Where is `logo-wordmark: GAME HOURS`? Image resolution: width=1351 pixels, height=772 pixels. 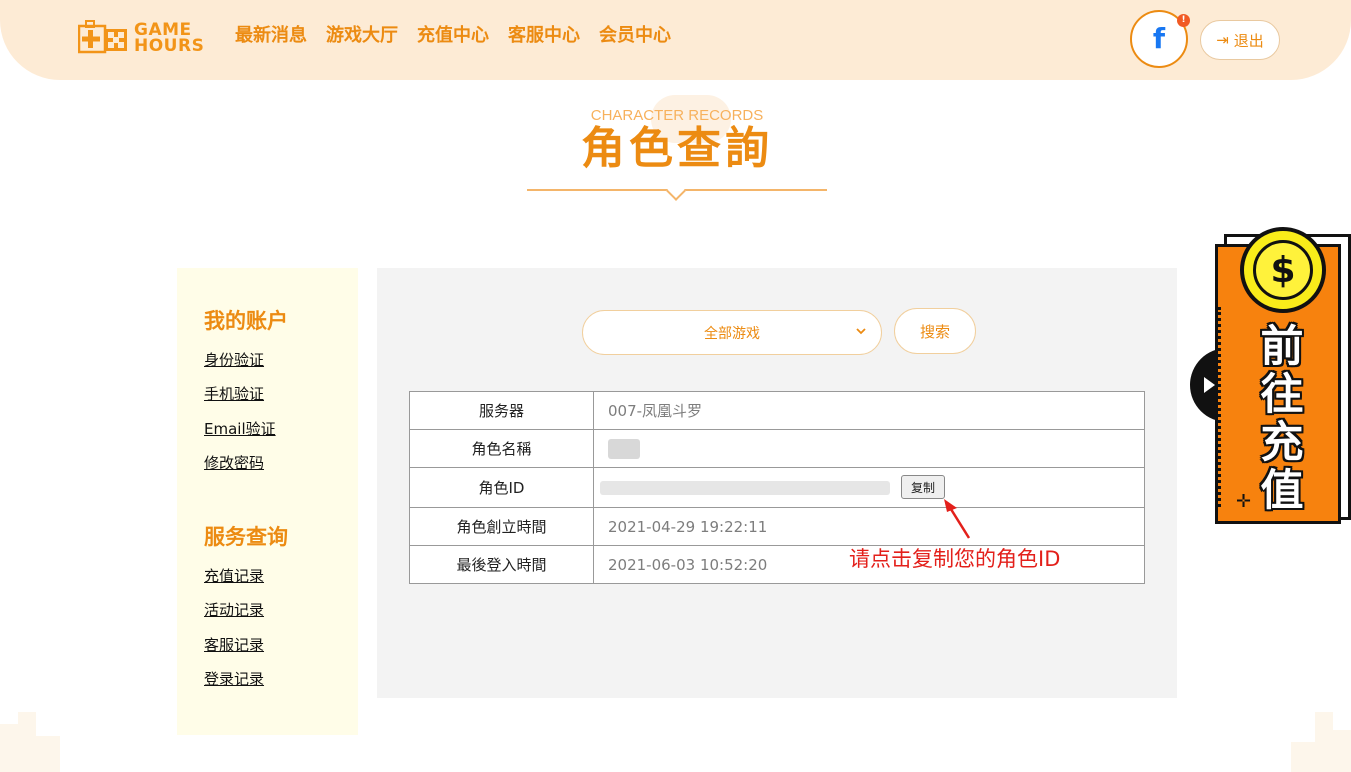 logo-wordmark: GAME HOURS is located at coordinates (169, 39).